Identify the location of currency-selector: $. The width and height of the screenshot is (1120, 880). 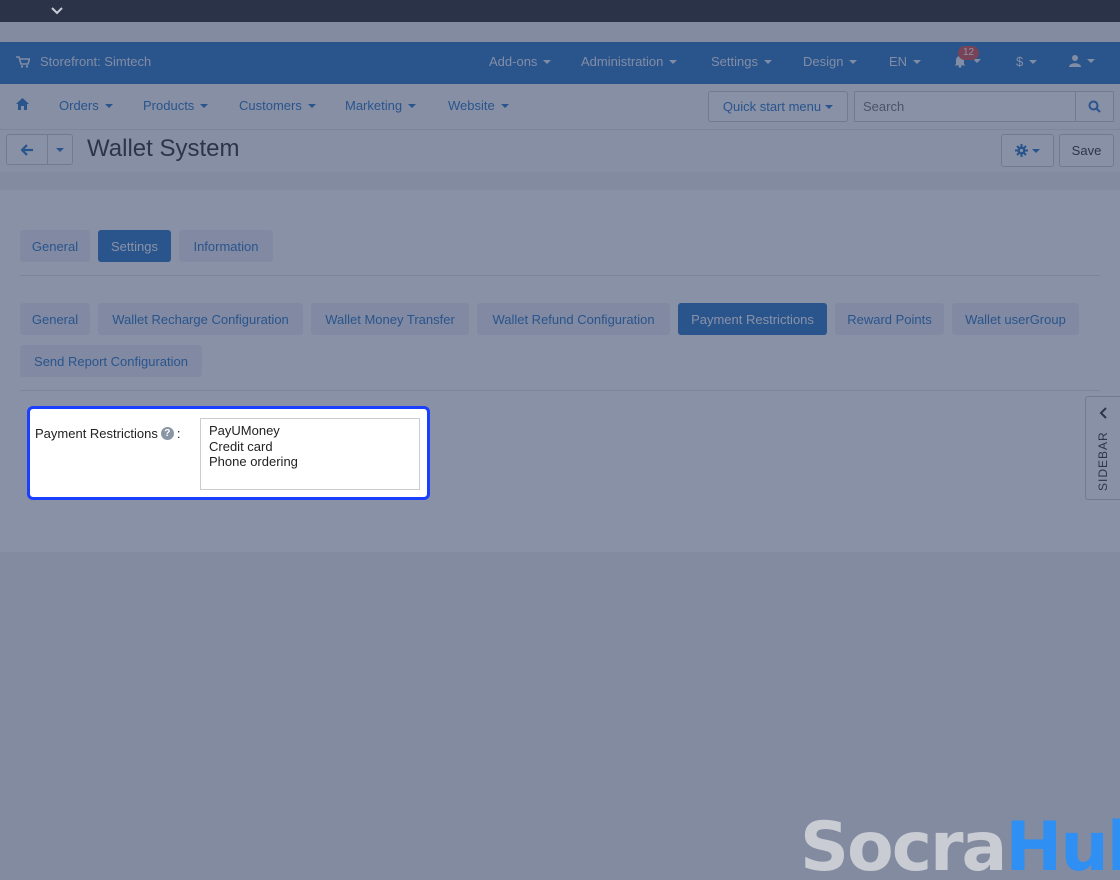
(1027, 61).